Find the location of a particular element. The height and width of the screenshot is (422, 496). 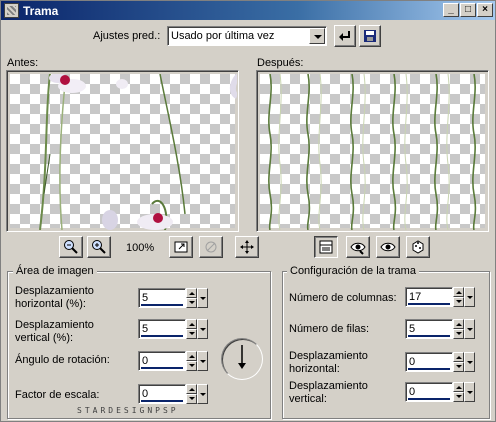

tile-h-offset-label: Desplazamiento horizontal: is located at coordinates (328, 362).